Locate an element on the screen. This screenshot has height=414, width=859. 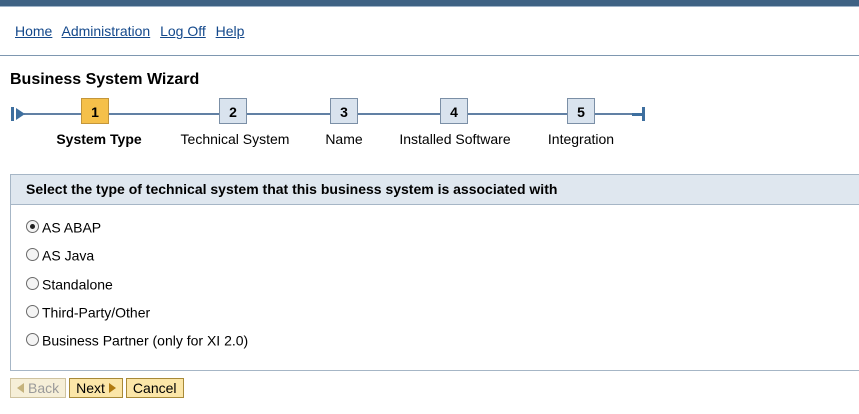
step-1-system-type: 1 is located at coordinates (95, 111).